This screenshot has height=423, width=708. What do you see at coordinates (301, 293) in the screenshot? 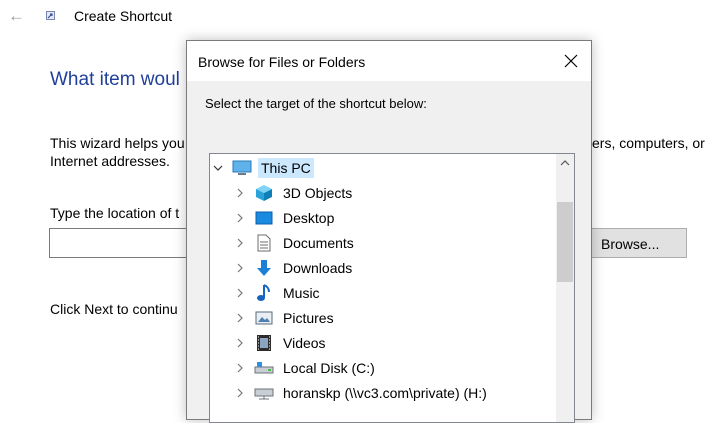
I see `tree-item-label: Music` at bounding box center [301, 293].